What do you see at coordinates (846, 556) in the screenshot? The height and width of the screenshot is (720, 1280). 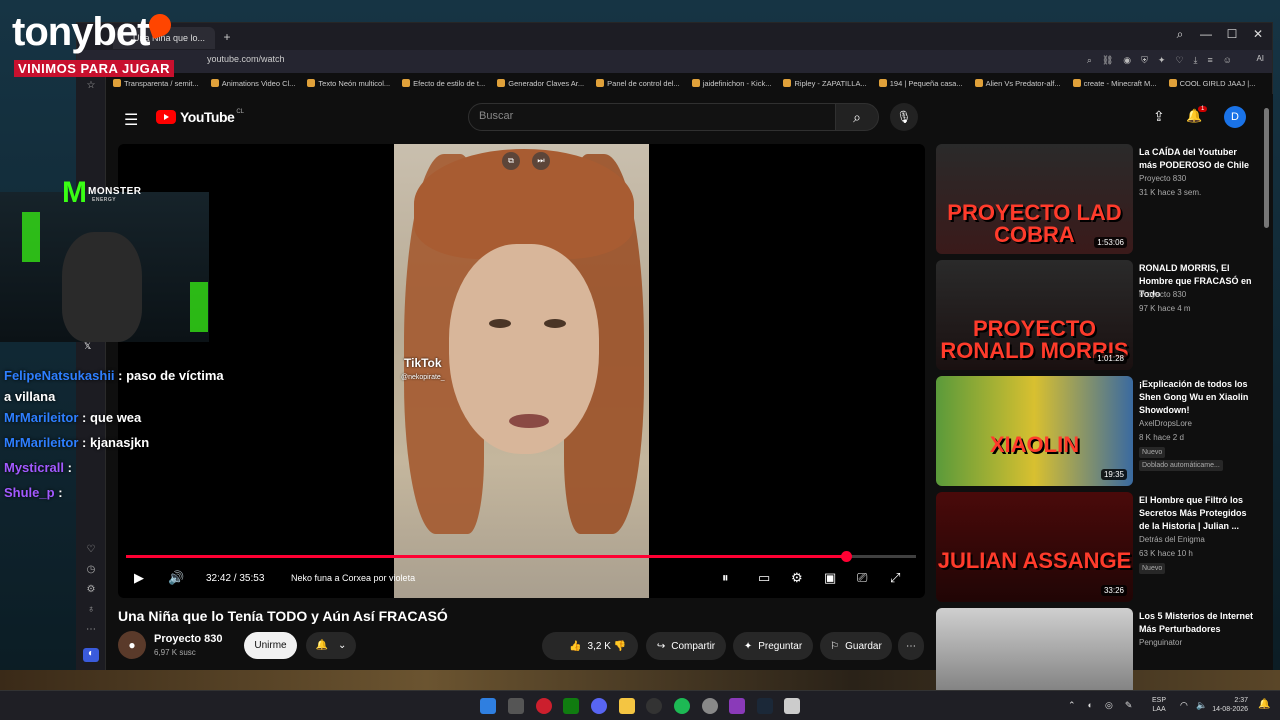 I see `progress-scrubber` at bounding box center [846, 556].